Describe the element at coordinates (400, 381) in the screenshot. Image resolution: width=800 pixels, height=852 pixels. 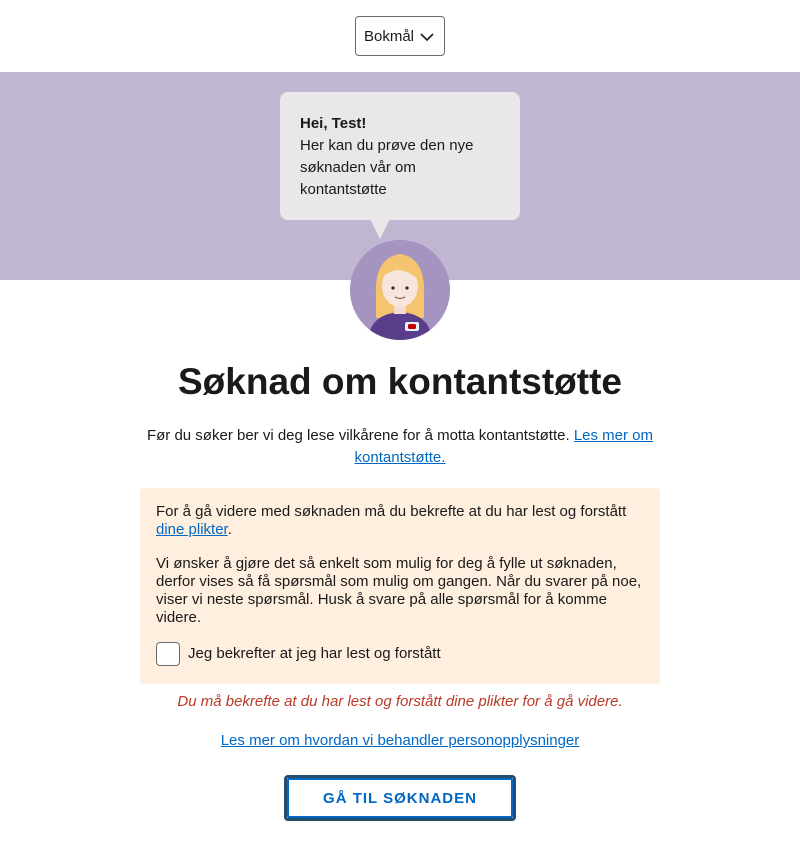
I see `page-title: Søknad om kontantstøtte` at that location.